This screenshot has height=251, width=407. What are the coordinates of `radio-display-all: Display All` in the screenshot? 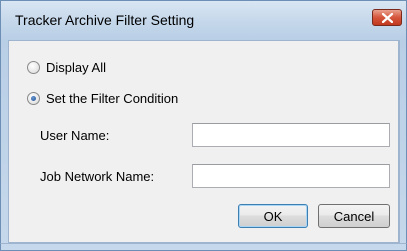 It's located at (66, 67).